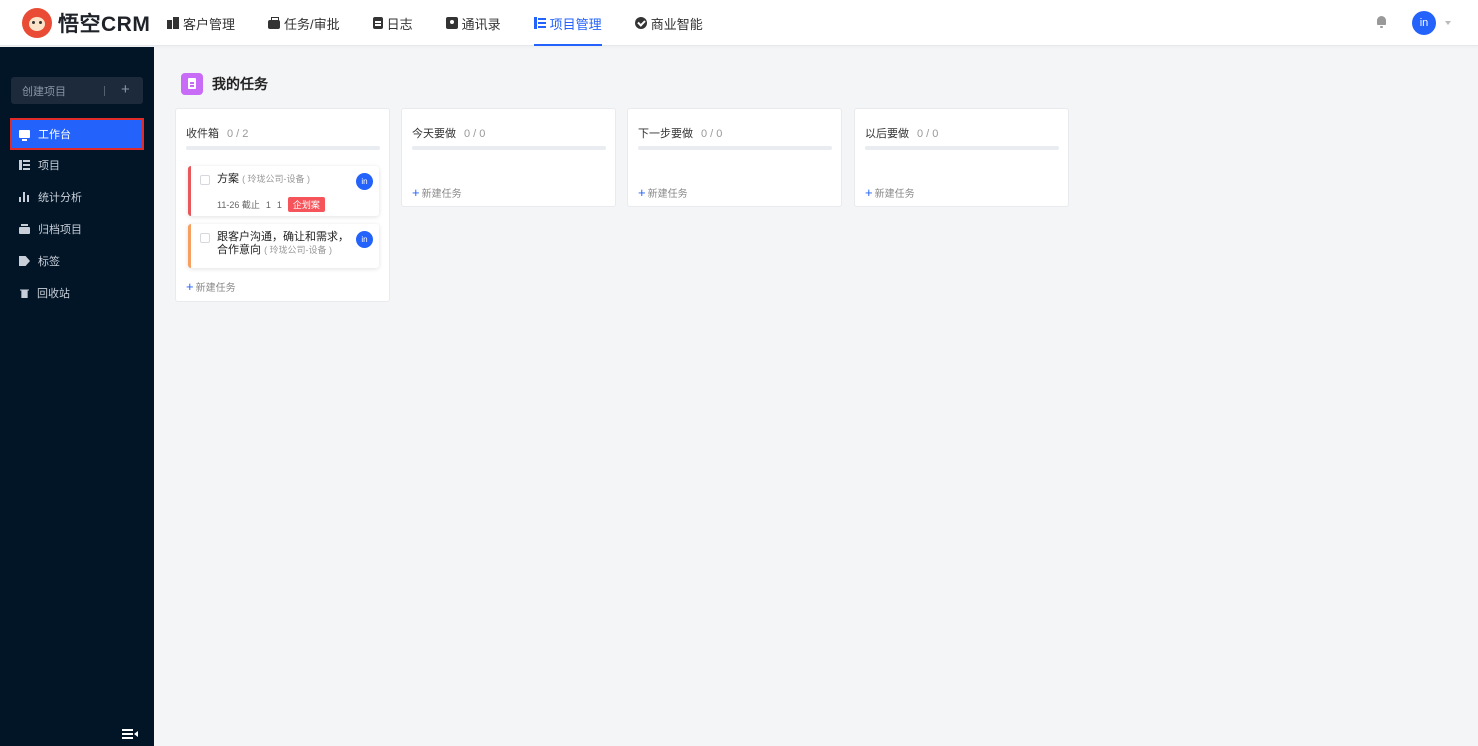 This screenshot has width=1478, height=746. I want to click on briefcase-icon, so click(274, 22).